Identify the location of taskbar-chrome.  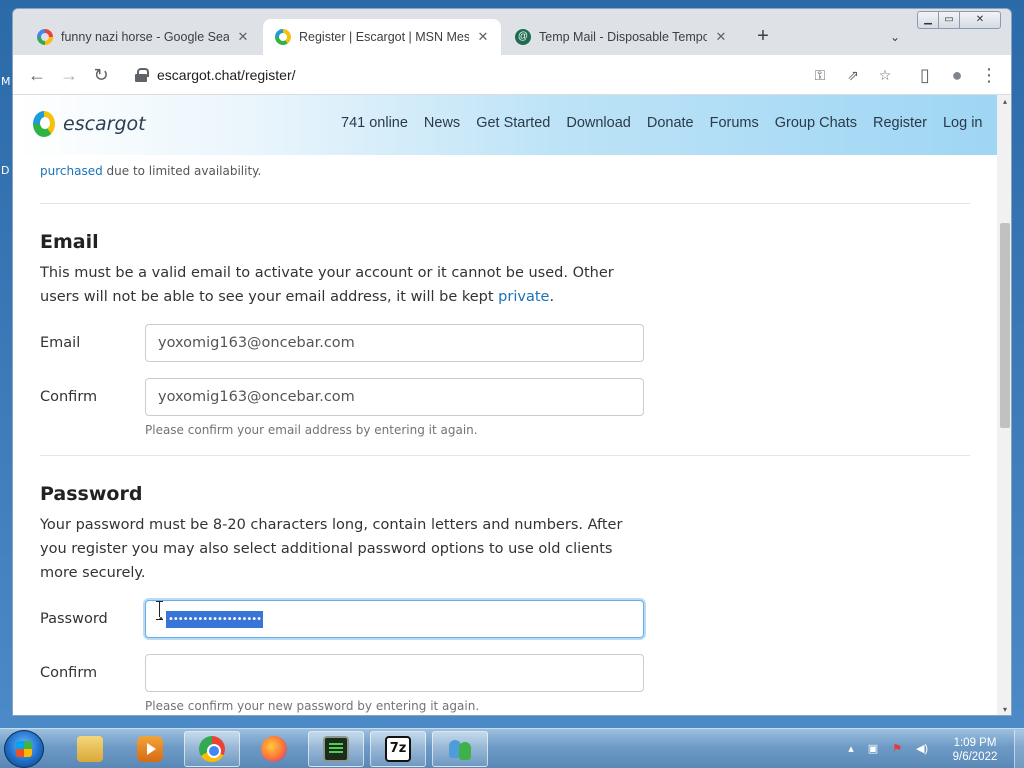
(212, 749).